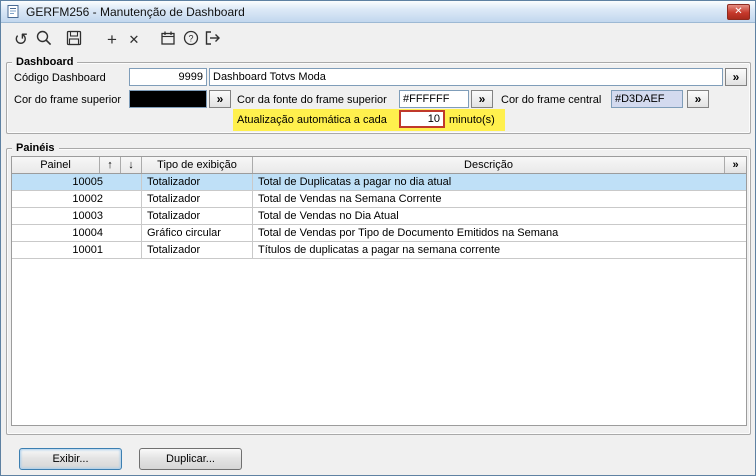  Describe the element at coordinates (35, 148) in the screenshot. I see `paineis-group-label: Painéis` at that location.